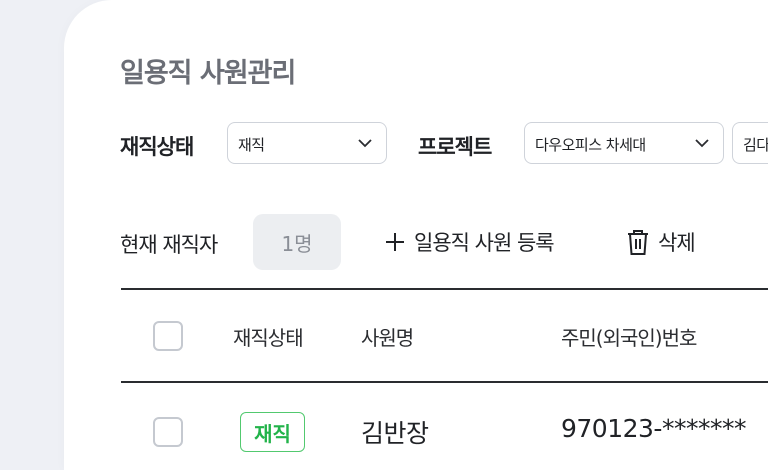 This screenshot has width=768, height=470. I want to click on select-all-checkbox, so click(168, 336).